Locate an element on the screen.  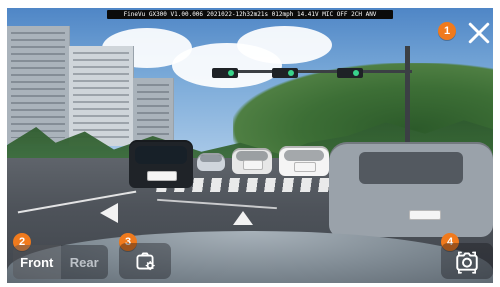
close-icon is located at coordinates (479, 33).